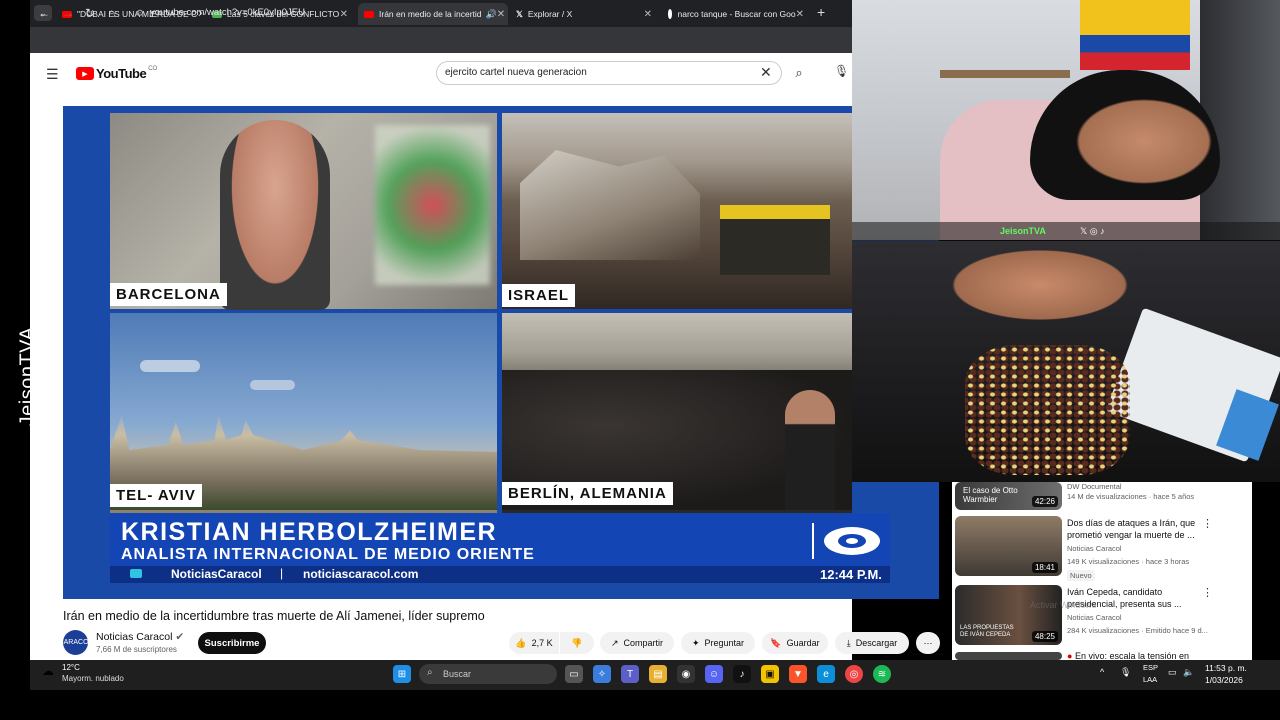  I want to click on more-actions-button: ⋯, so click(928, 643).